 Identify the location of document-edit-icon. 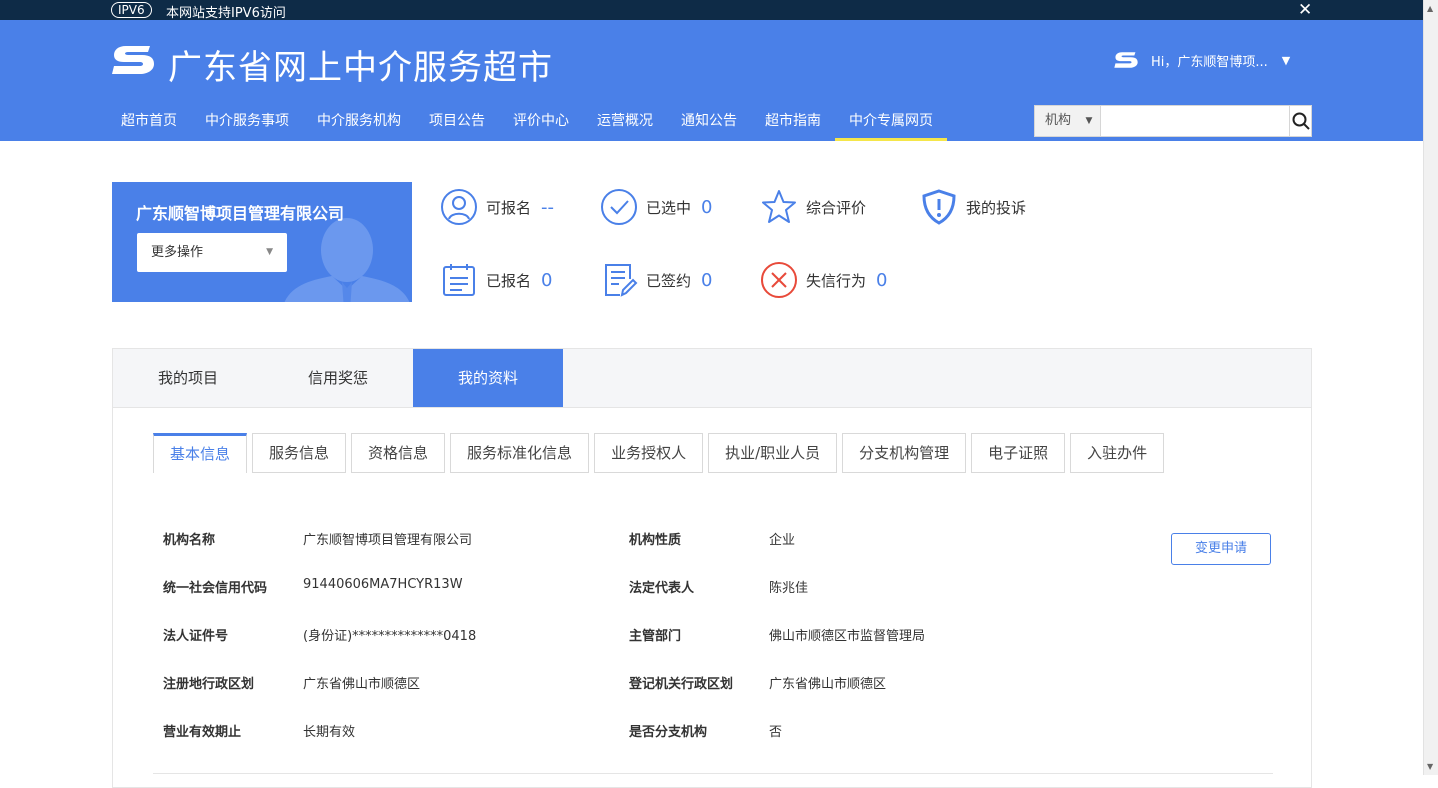
(619, 280).